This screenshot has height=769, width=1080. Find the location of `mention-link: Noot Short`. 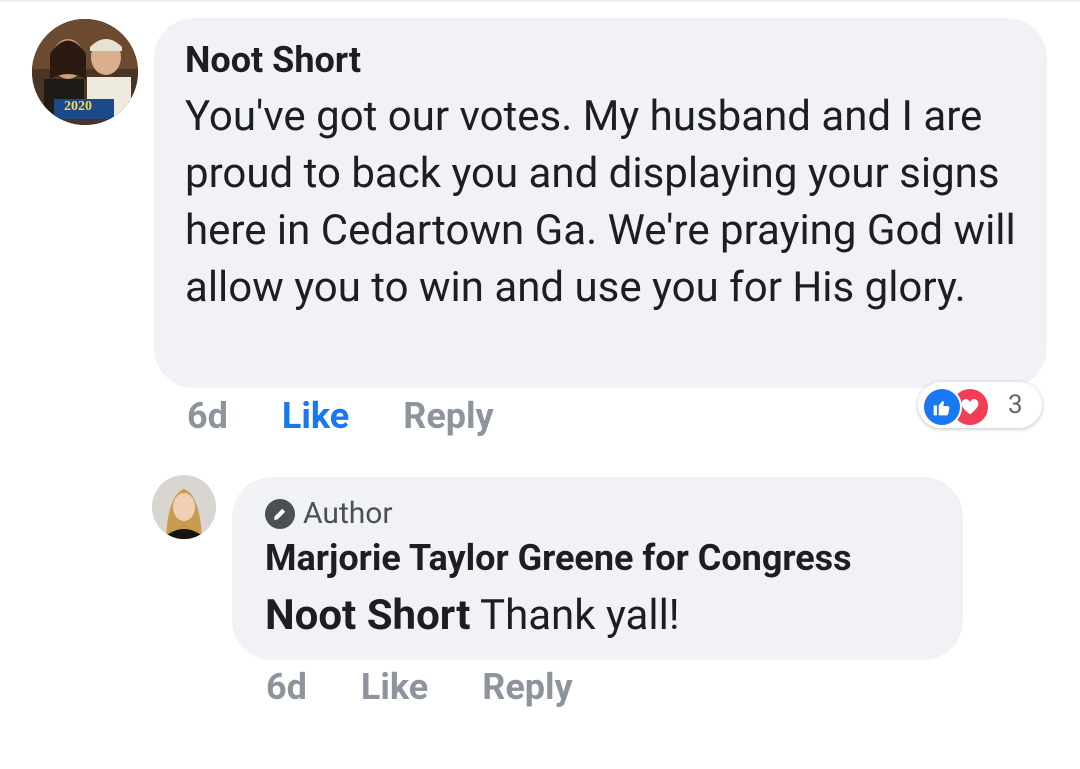

mention-link: Noot Short is located at coordinates (367, 615).